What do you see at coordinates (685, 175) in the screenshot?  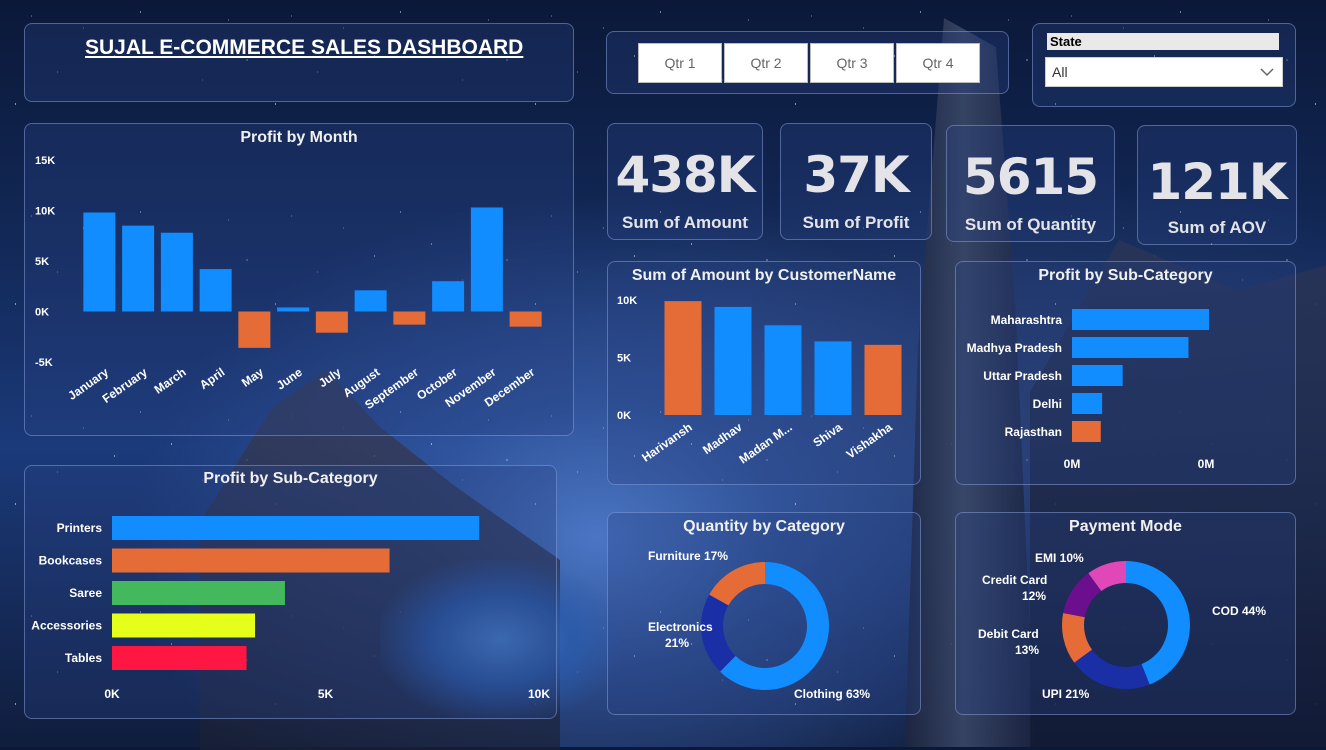 I see `kpi-value: 438K` at bounding box center [685, 175].